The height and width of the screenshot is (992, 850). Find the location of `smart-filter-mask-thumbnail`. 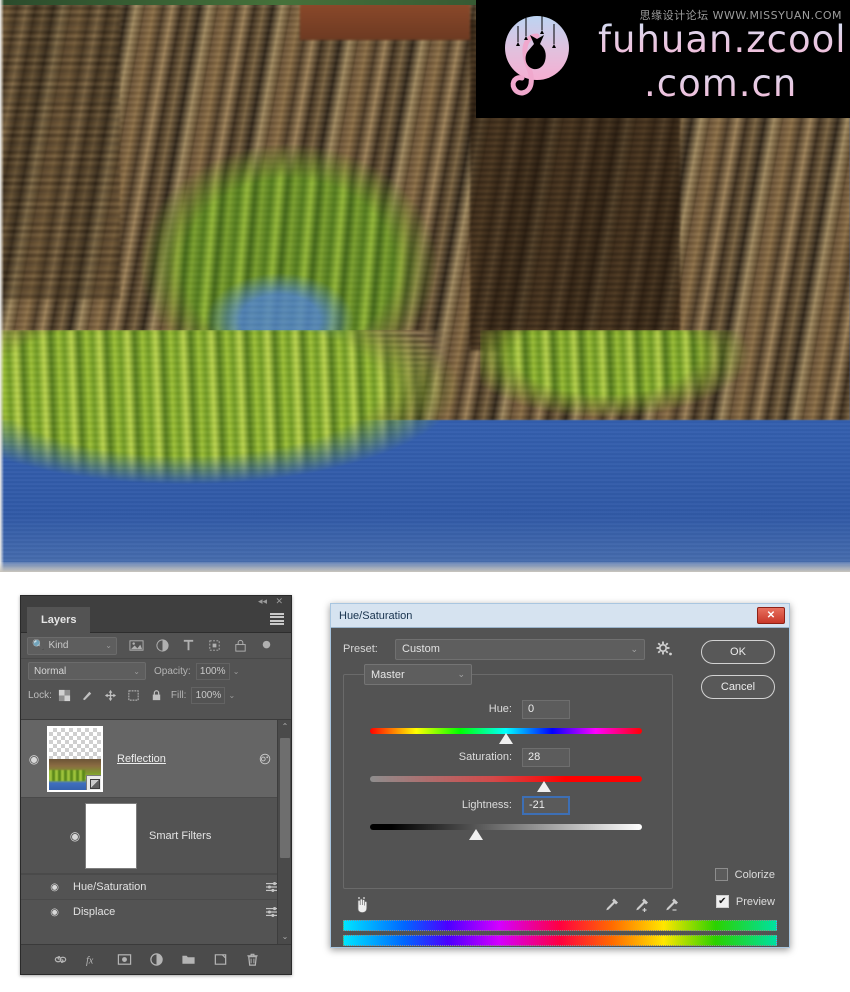

smart-filter-mask-thumbnail is located at coordinates (111, 835).